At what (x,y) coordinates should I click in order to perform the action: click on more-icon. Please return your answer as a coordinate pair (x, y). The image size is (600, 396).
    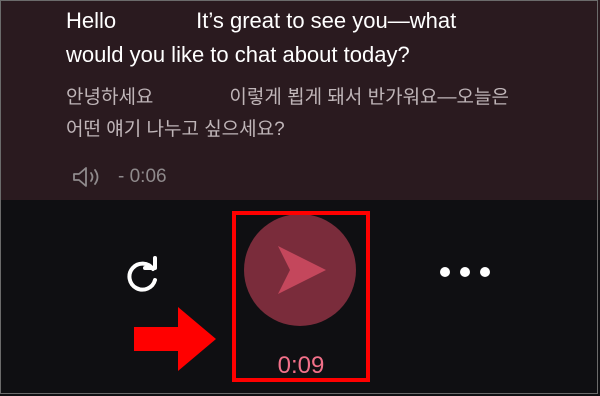
    Looking at the image, I should click on (465, 272).